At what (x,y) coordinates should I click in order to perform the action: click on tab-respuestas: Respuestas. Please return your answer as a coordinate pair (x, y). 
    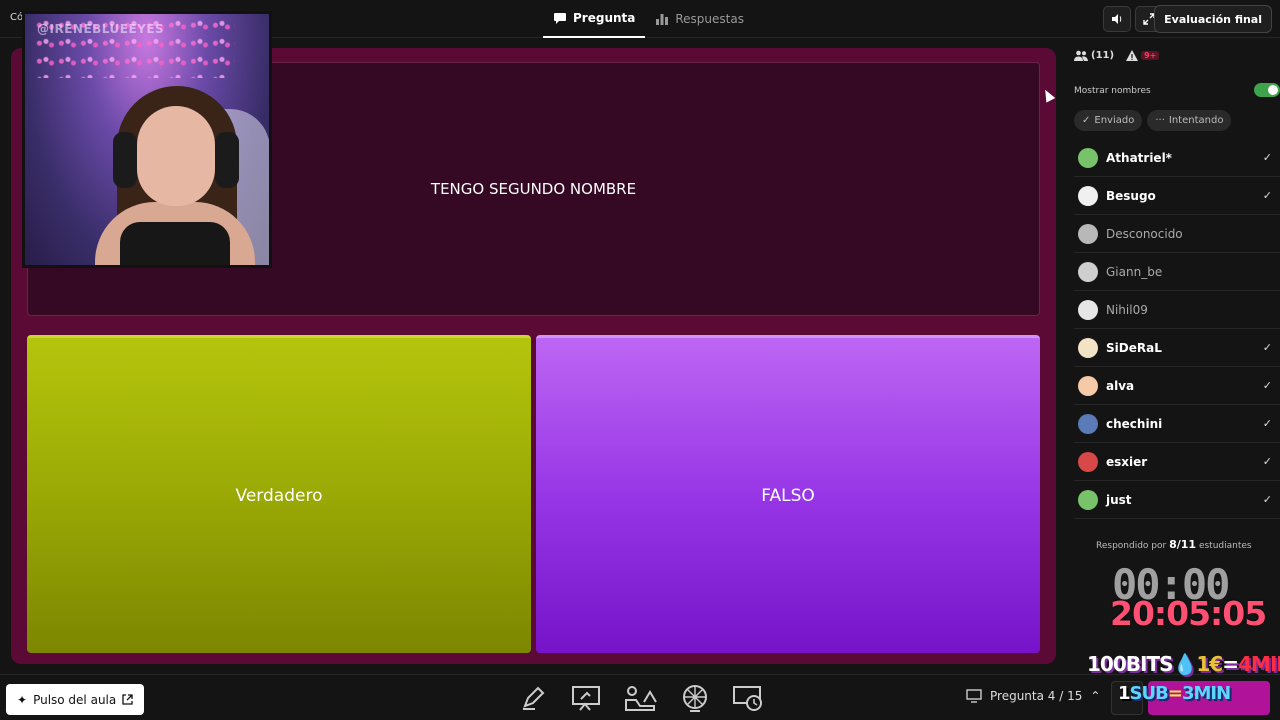
    Looking at the image, I should click on (699, 19).